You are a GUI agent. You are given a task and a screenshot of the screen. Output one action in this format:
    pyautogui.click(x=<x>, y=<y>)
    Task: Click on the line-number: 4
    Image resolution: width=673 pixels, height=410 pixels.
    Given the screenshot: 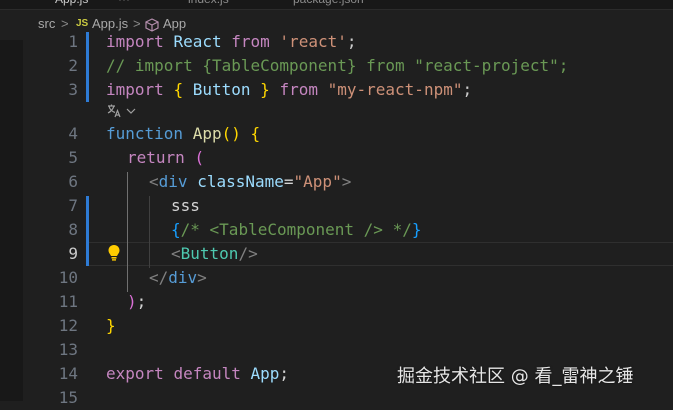 What is the action you would take?
    pyautogui.click(x=73, y=133)
    